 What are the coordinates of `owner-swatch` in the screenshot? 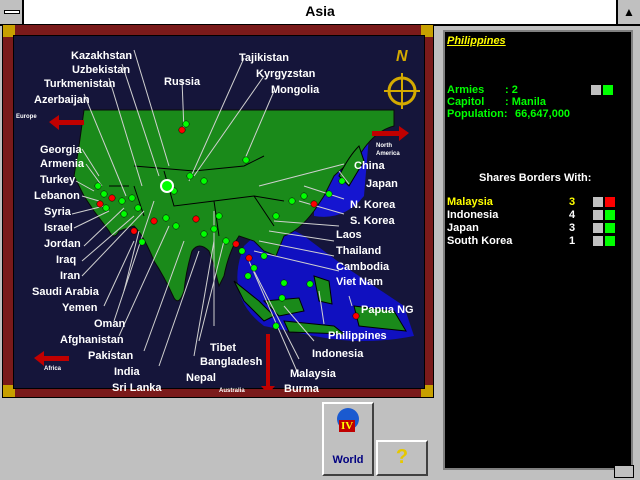 It's located at (610, 202).